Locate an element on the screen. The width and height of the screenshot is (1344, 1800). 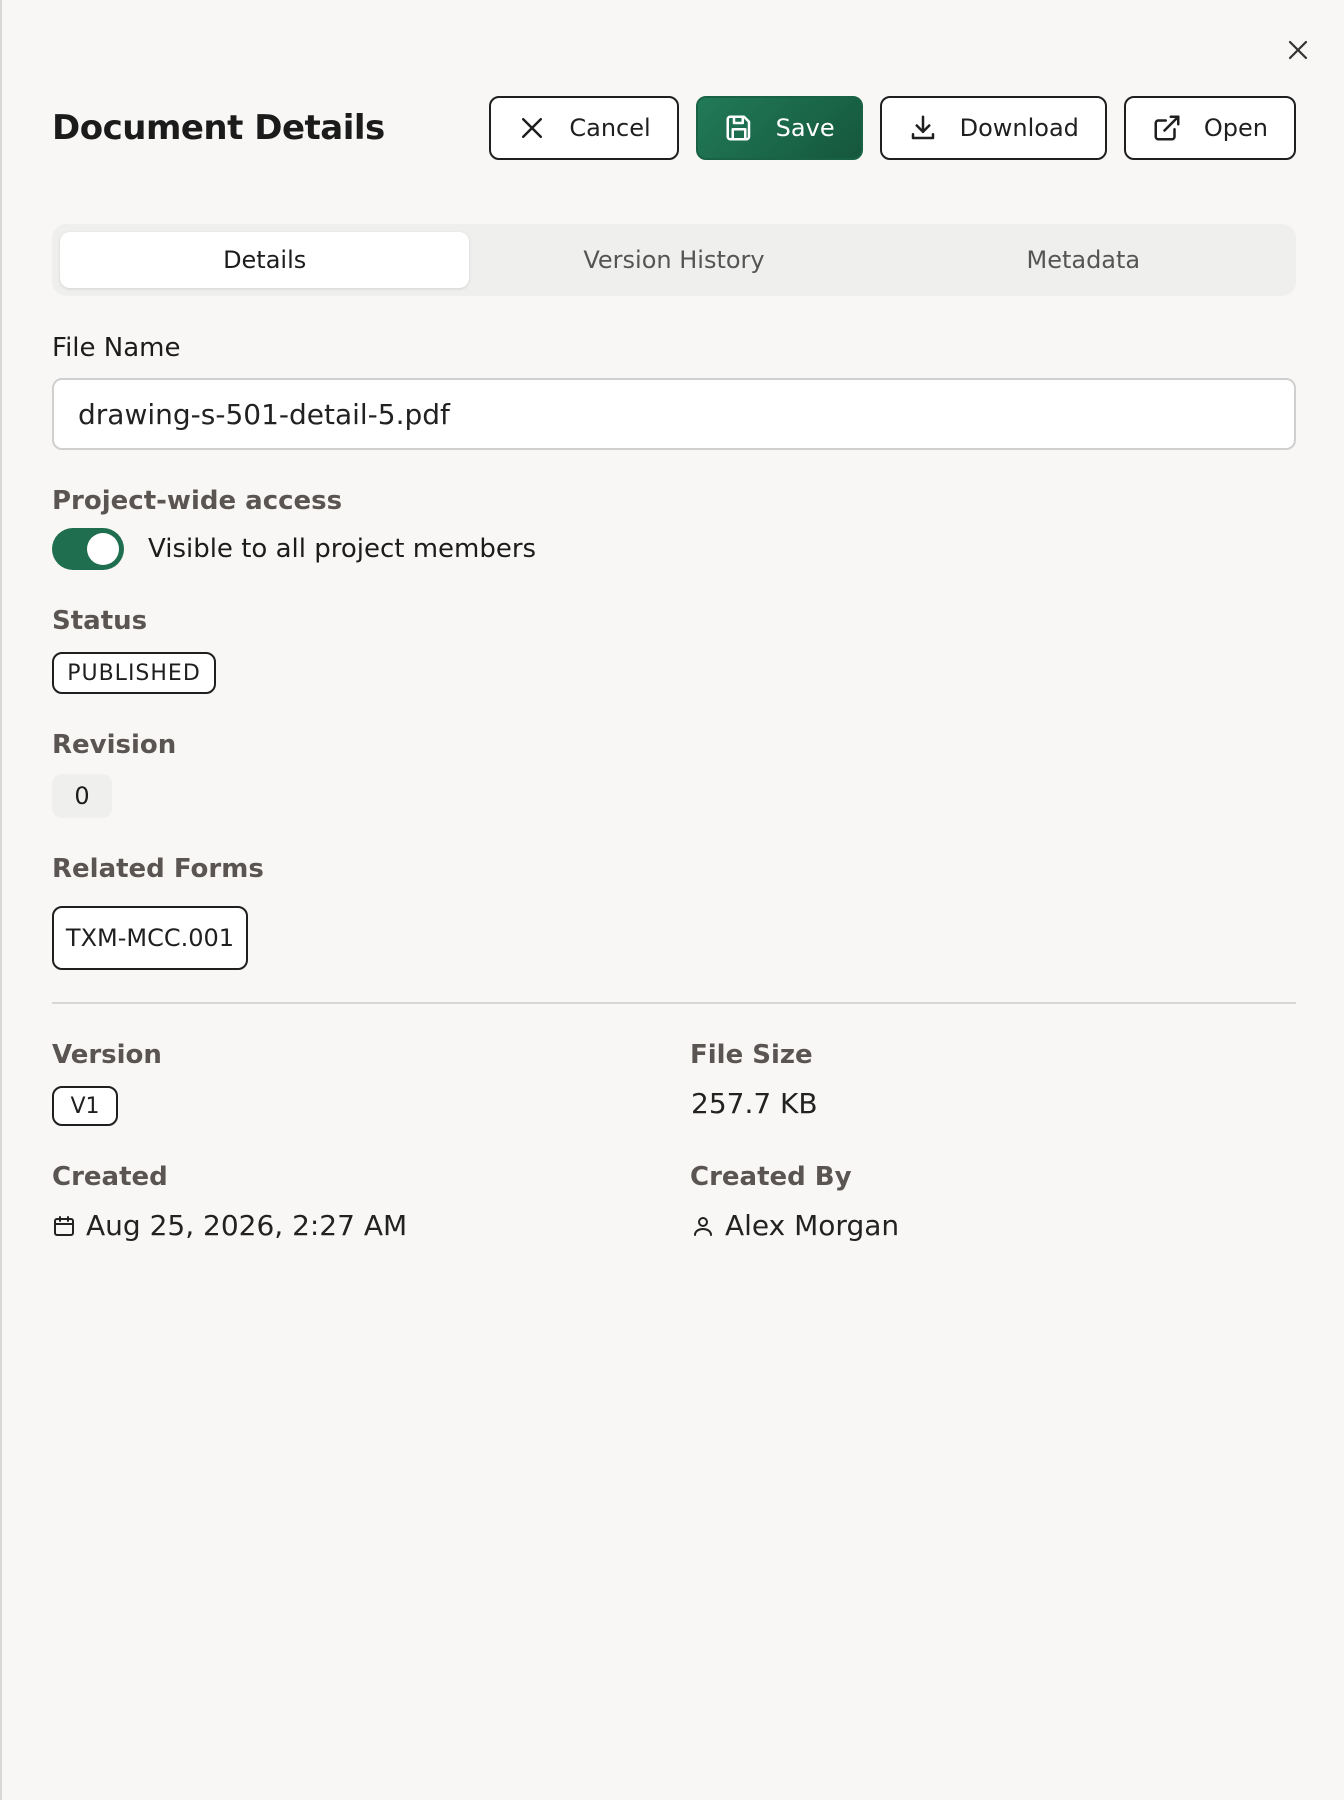
close-button is located at coordinates (1298, 50).